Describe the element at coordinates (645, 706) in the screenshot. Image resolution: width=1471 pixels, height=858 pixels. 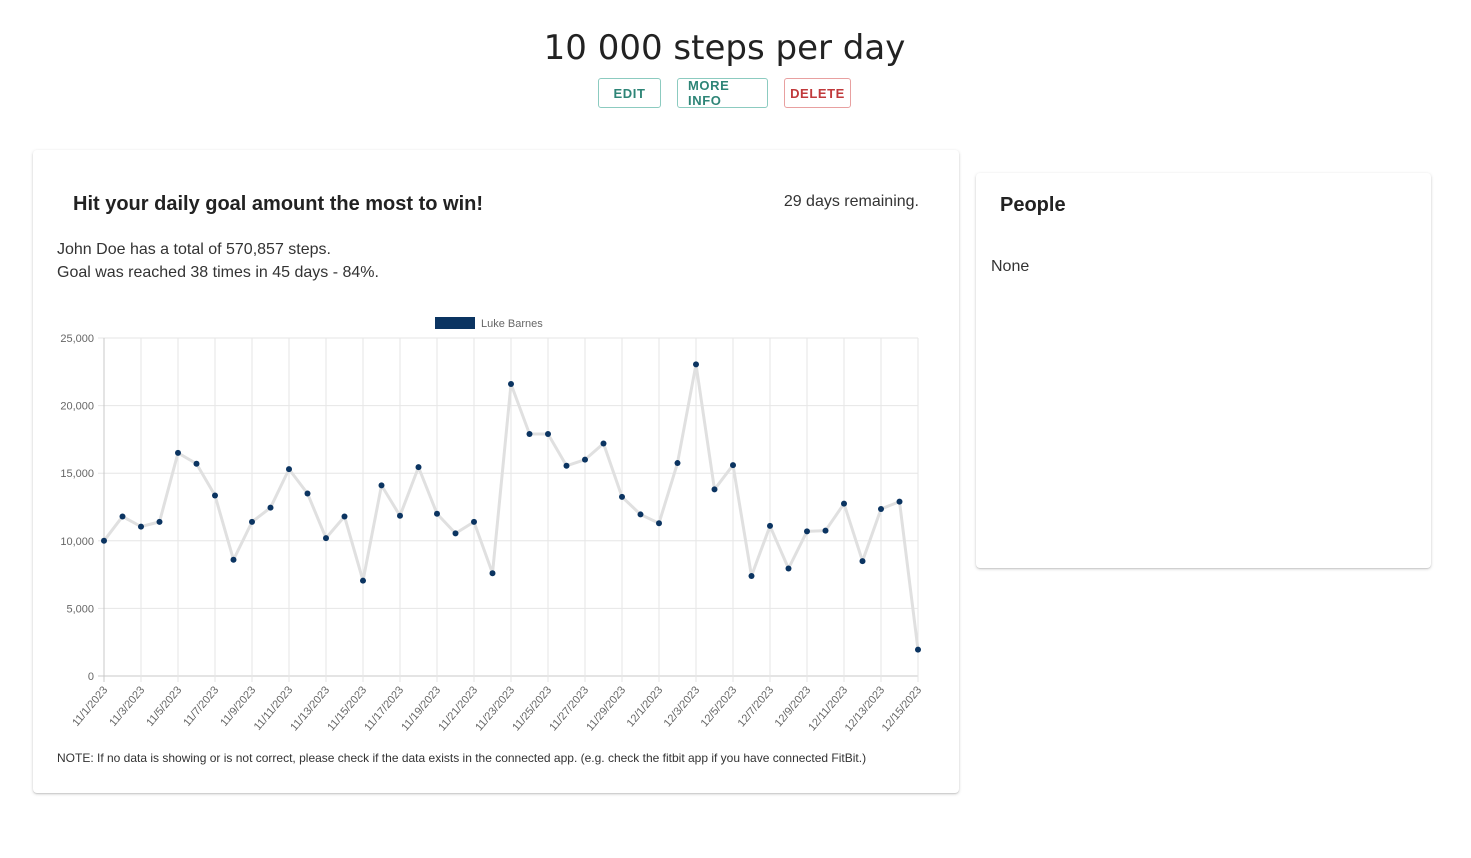
I see `x-tick-label: 12/1/2023` at that location.